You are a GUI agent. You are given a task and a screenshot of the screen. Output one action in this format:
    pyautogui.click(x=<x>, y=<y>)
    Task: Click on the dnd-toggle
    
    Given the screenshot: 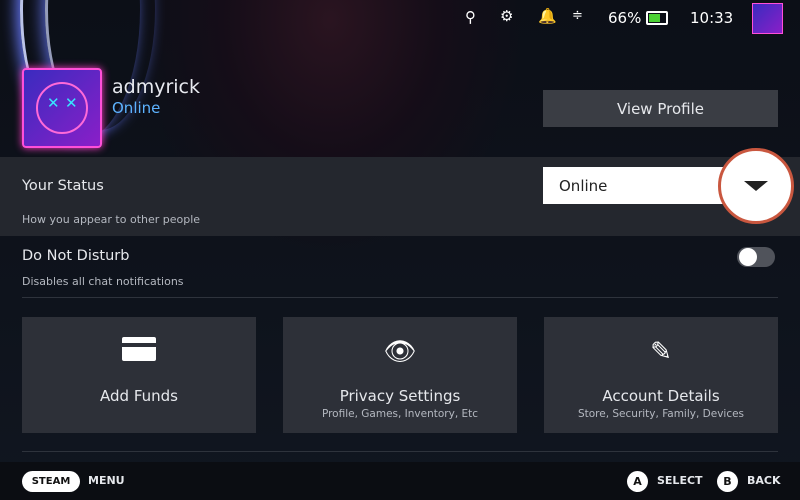 What is the action you would take?
    pyautogui.click(x=756, y=257)
    